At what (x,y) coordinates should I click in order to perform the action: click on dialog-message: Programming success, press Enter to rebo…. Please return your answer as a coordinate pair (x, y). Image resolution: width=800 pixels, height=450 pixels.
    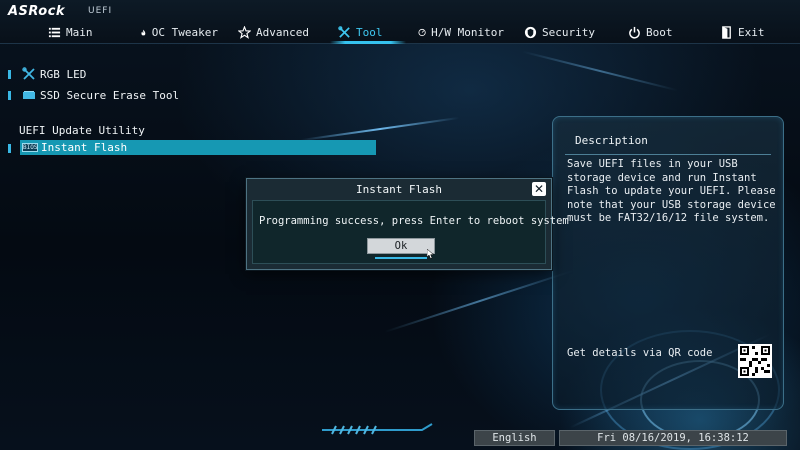
    Looking at the image, I should click on (414, 221).